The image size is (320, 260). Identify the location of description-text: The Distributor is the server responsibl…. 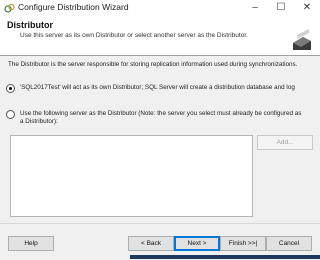
(153, 64).